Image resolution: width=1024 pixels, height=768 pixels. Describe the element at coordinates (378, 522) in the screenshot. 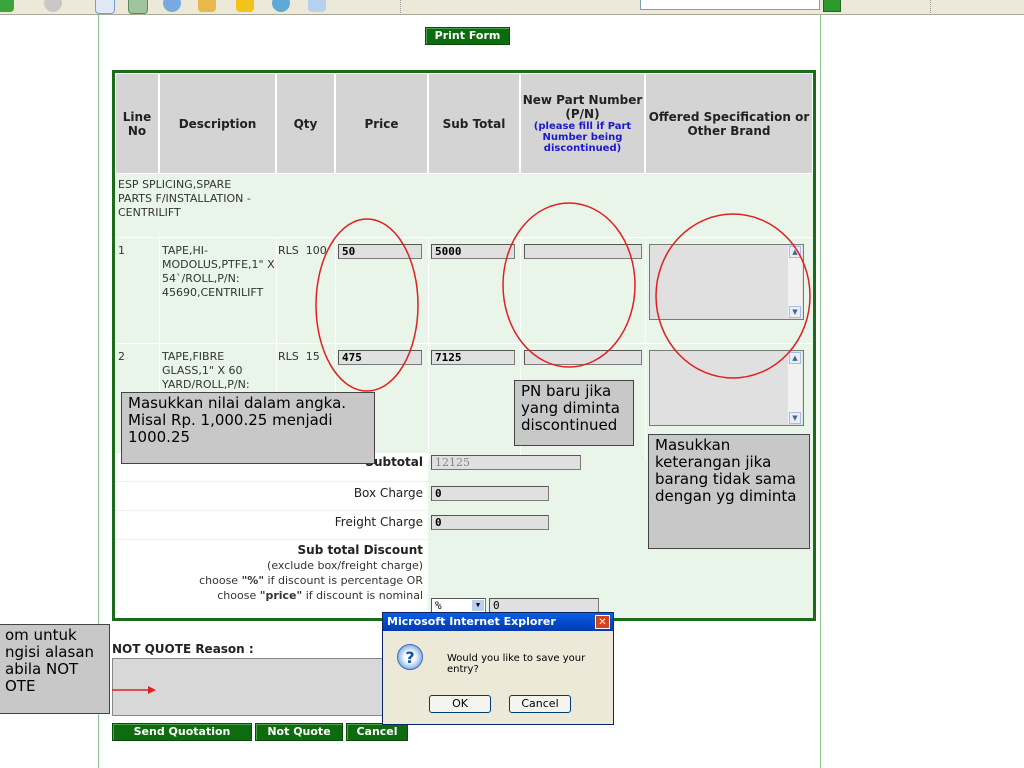

I see `freight-charge-label: Freight Charge` at that location.